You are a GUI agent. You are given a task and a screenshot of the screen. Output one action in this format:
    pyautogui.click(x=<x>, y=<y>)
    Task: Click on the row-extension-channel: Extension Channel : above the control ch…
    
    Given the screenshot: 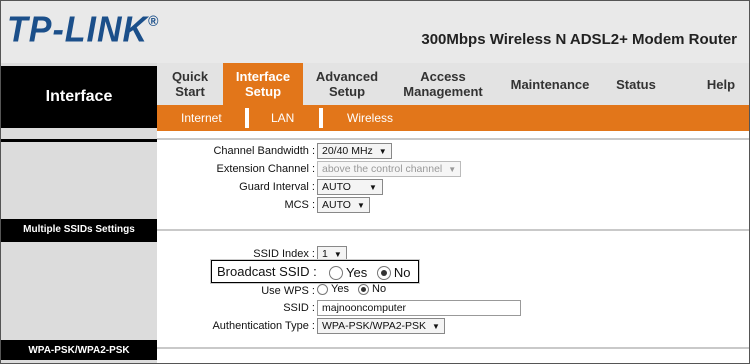 What is the action you would take?
    pyautogui.click(x=453, y=170)
    